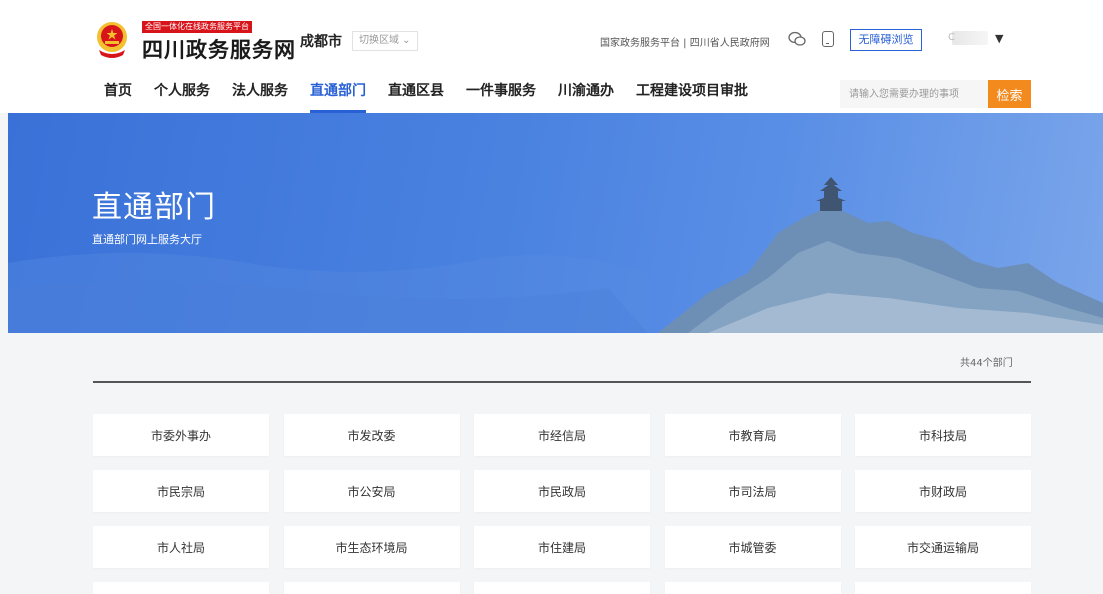 The height and width of the screenshot is (594, 1103). What do you see at coordinates (338, 96) in the screenshot?
I see `nav-item-departments: 直通部门` at bounding box center [338, 96].